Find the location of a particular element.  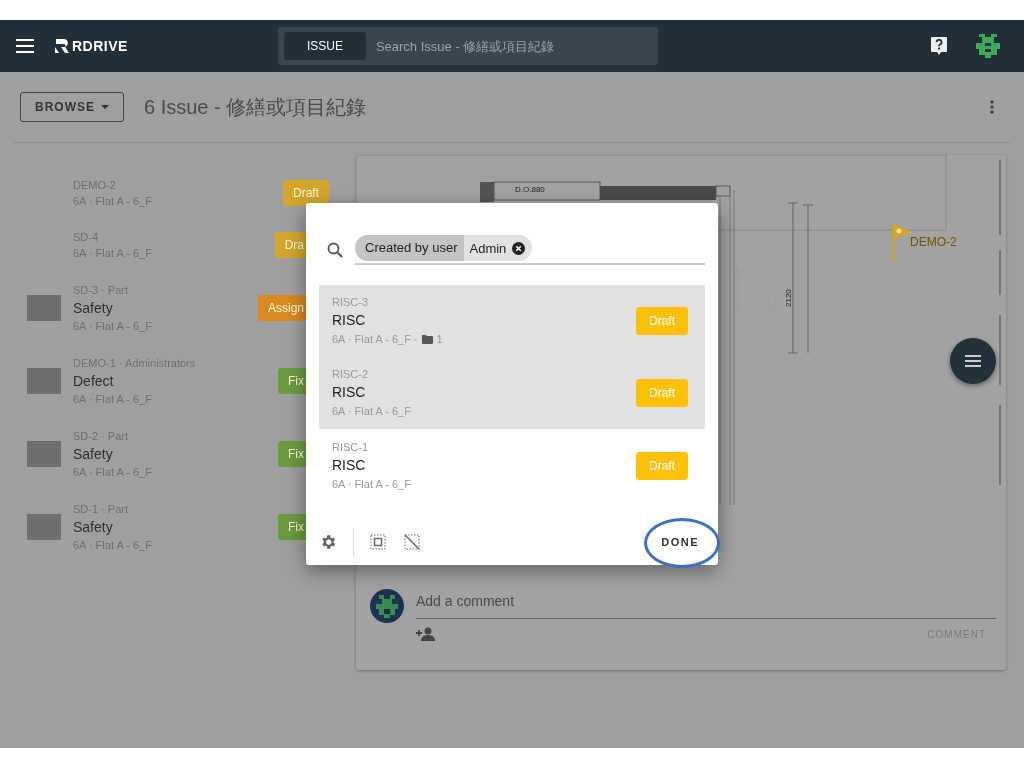

status-badge: Assign is located at coordinates (281, 307).